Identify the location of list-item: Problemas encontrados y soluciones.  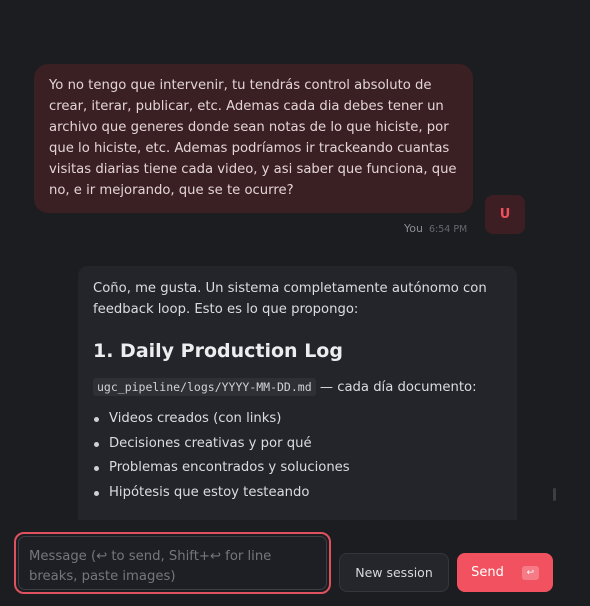
(298, 468).